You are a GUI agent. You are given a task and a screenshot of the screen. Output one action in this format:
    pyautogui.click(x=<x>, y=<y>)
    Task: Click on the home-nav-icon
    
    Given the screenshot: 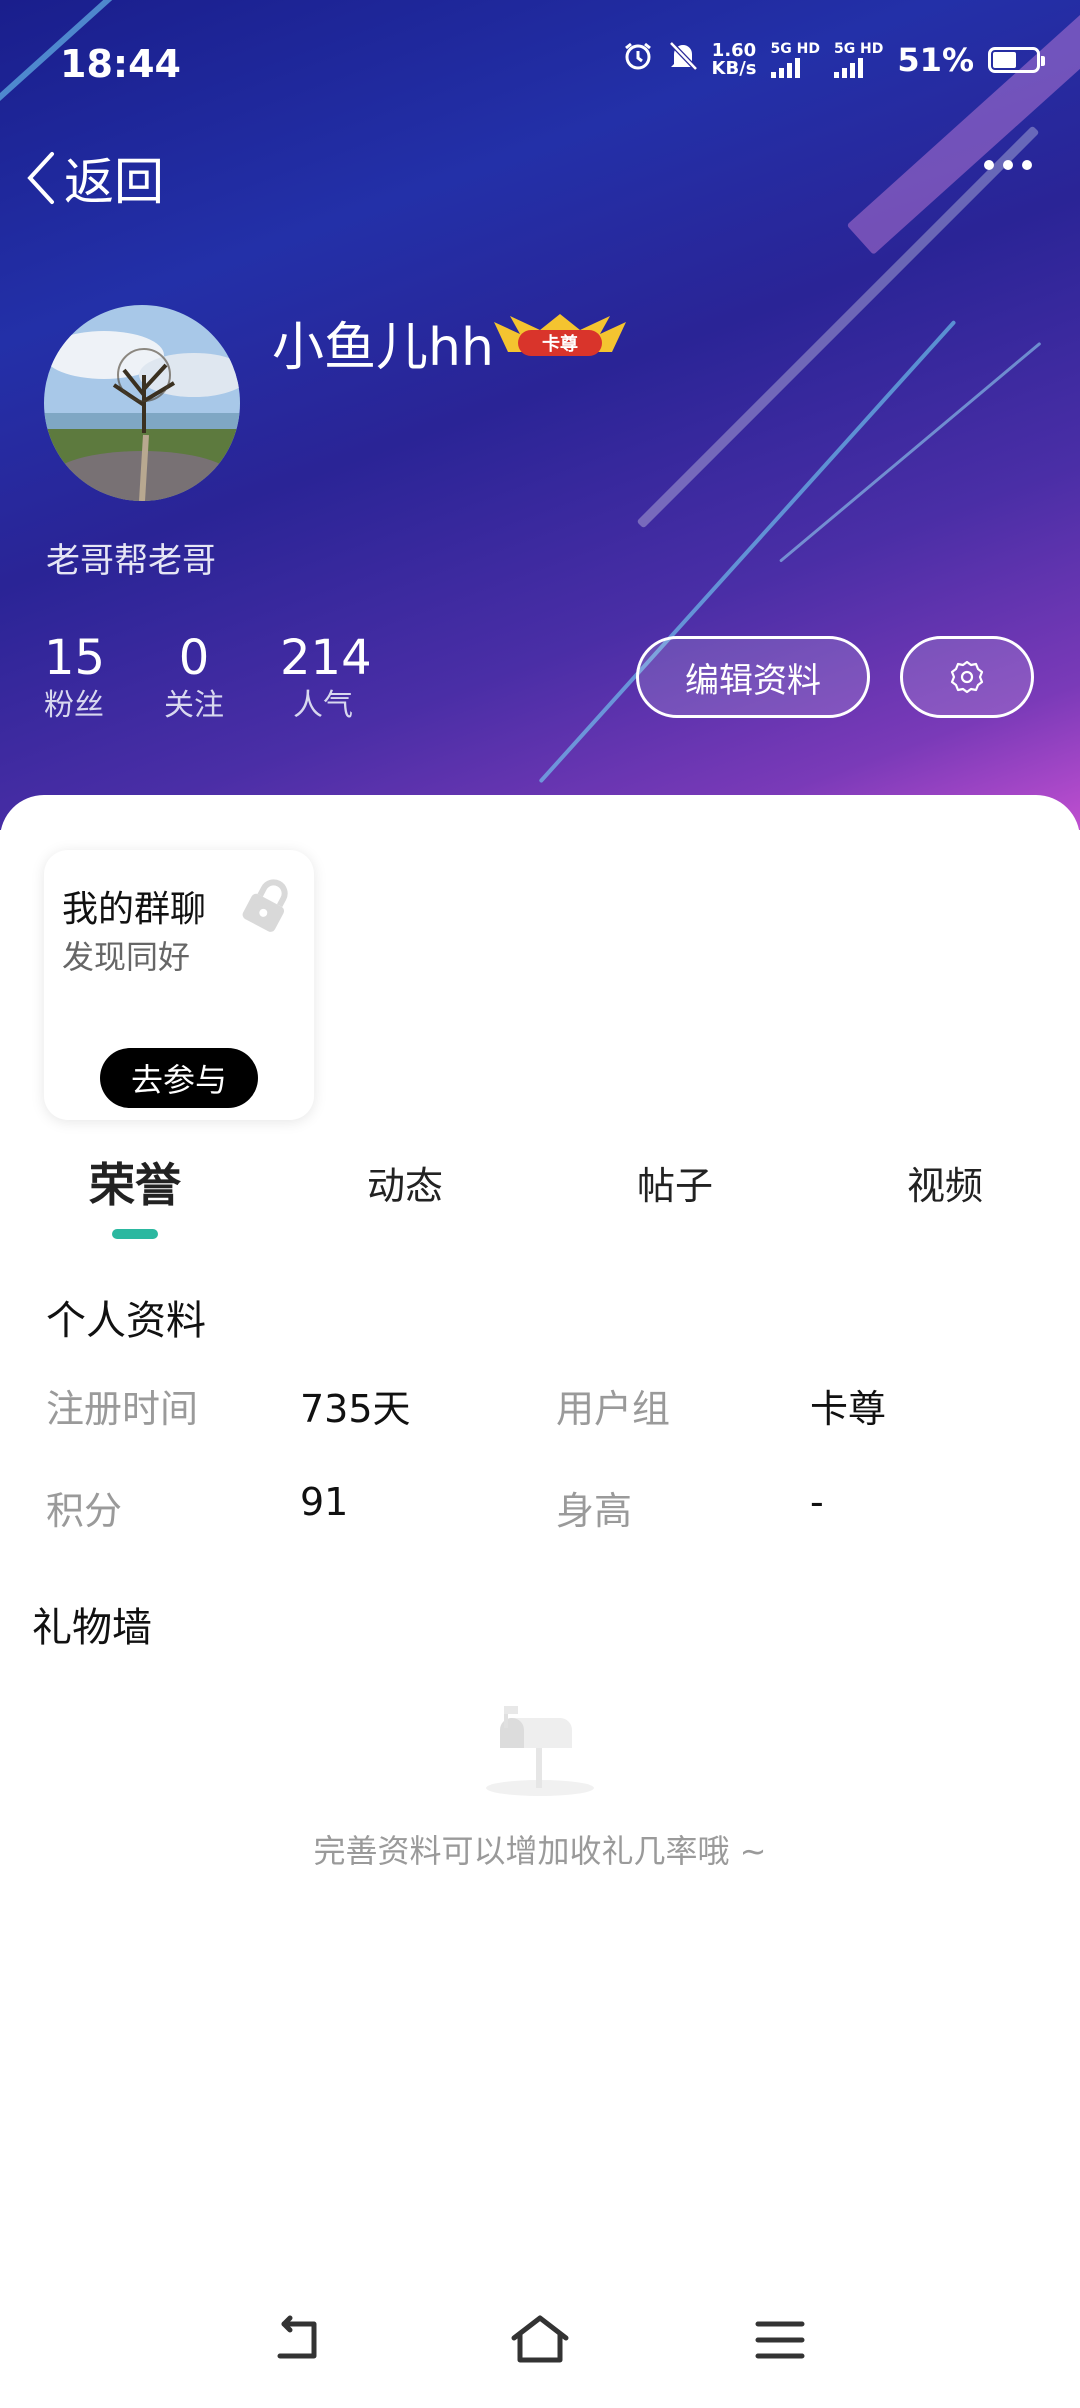 What is the action you would take?
    pyautogui.click(x=540, y=2342)
    